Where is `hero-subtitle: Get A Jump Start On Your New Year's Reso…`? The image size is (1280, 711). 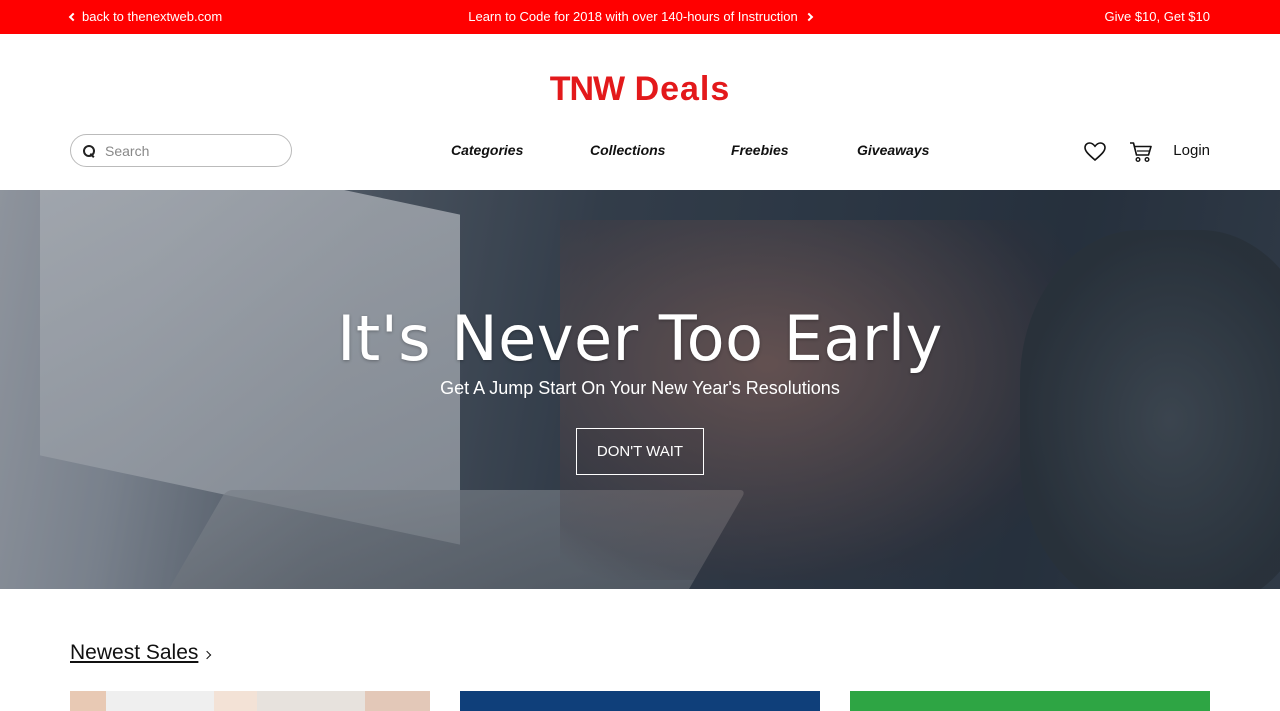
hero-subtitle: Get A Jump Start On Your New Year's Reso… is located at coordinates (640, 388).